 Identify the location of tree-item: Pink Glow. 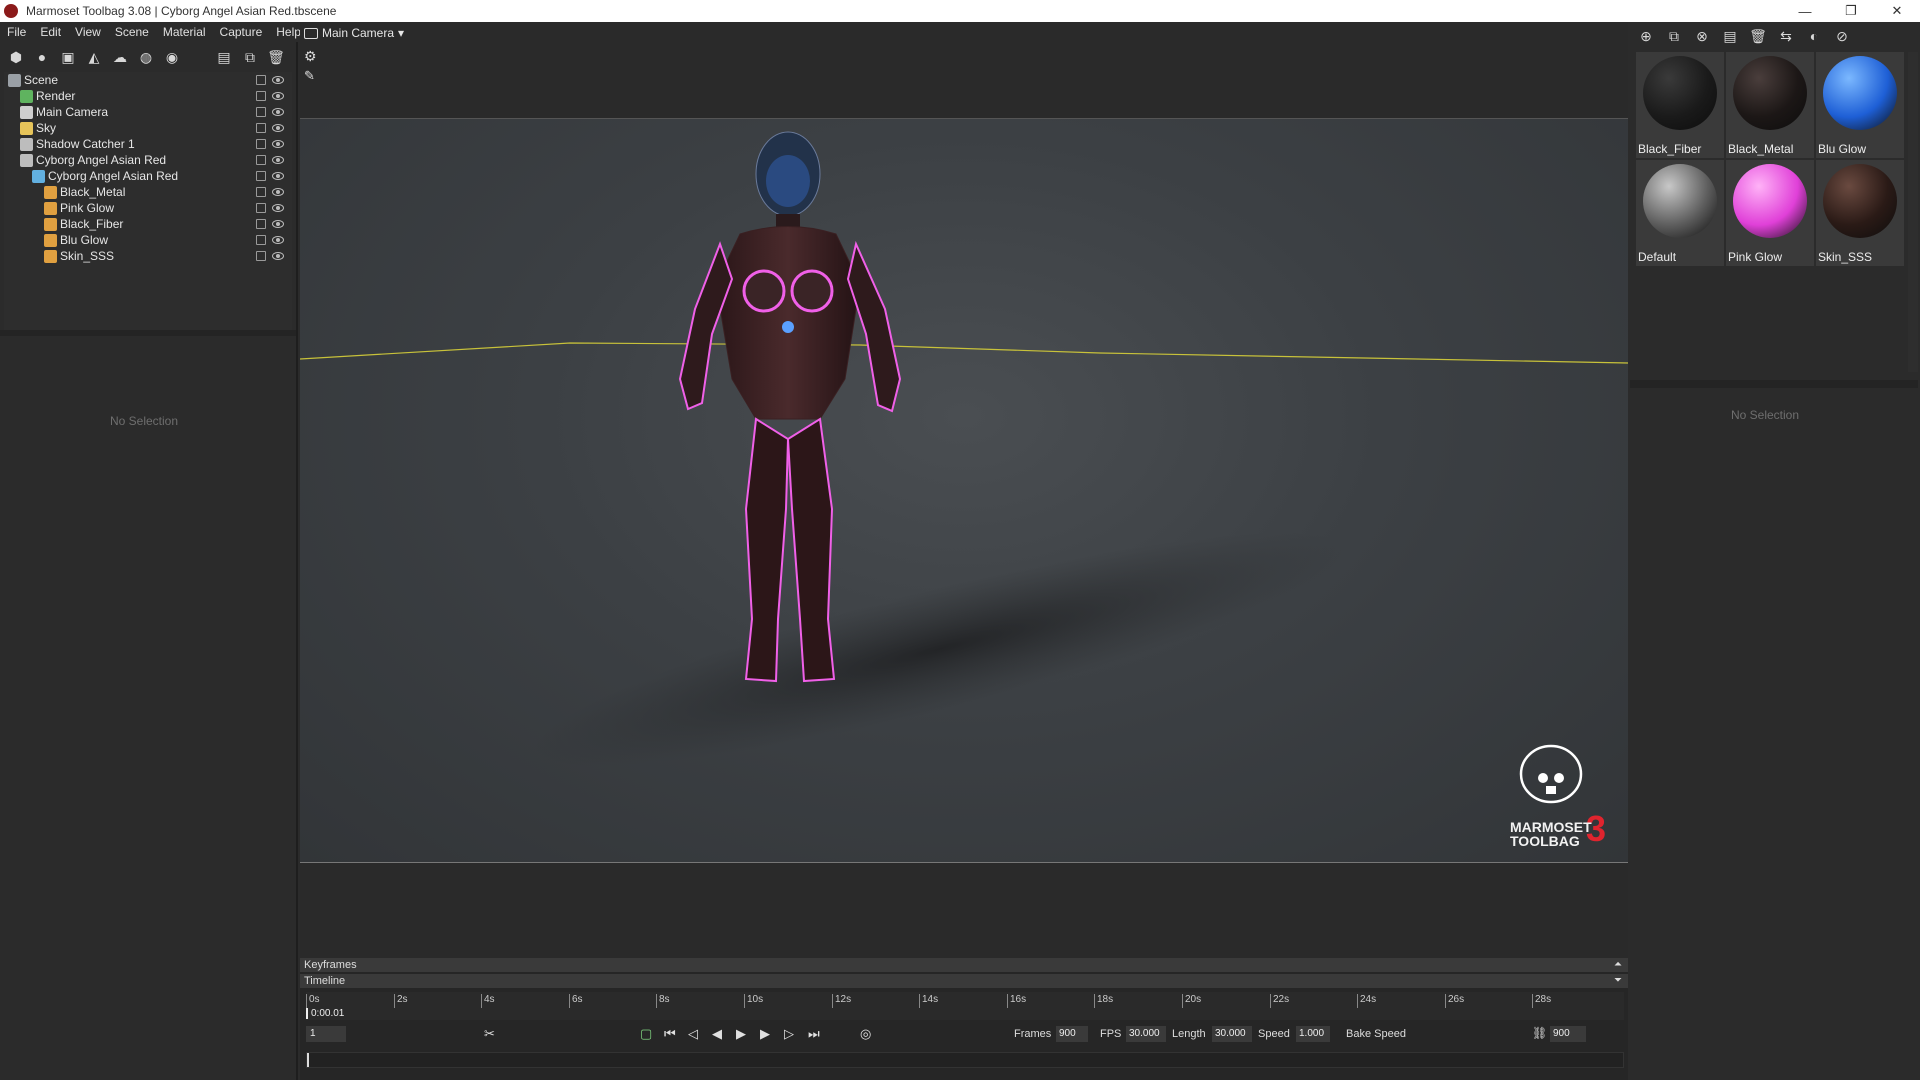
(148, 208).